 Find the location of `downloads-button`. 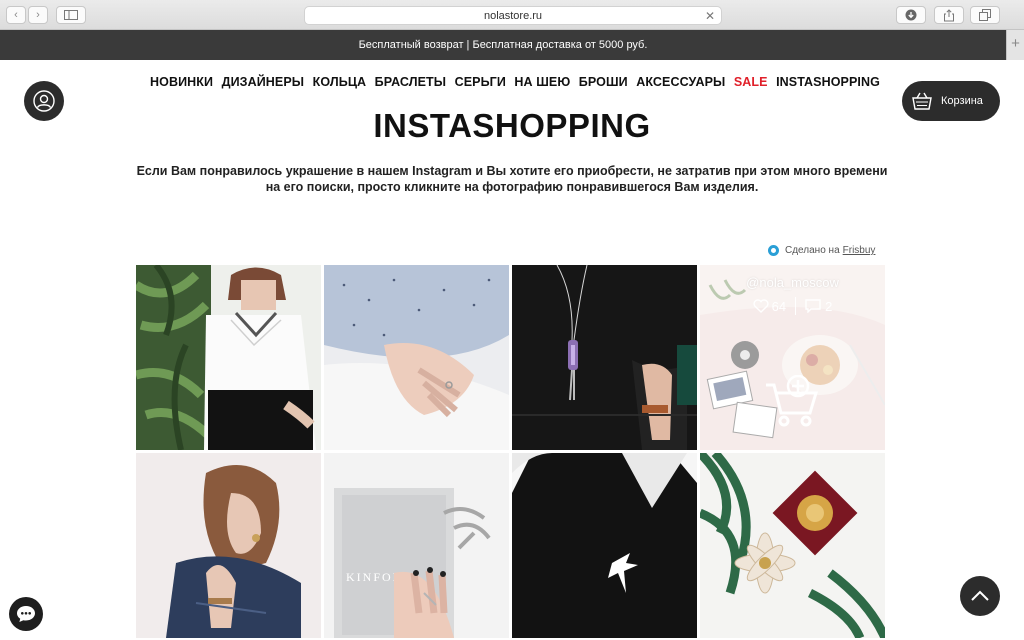

downloads-button is located at coordinates (911, 15).